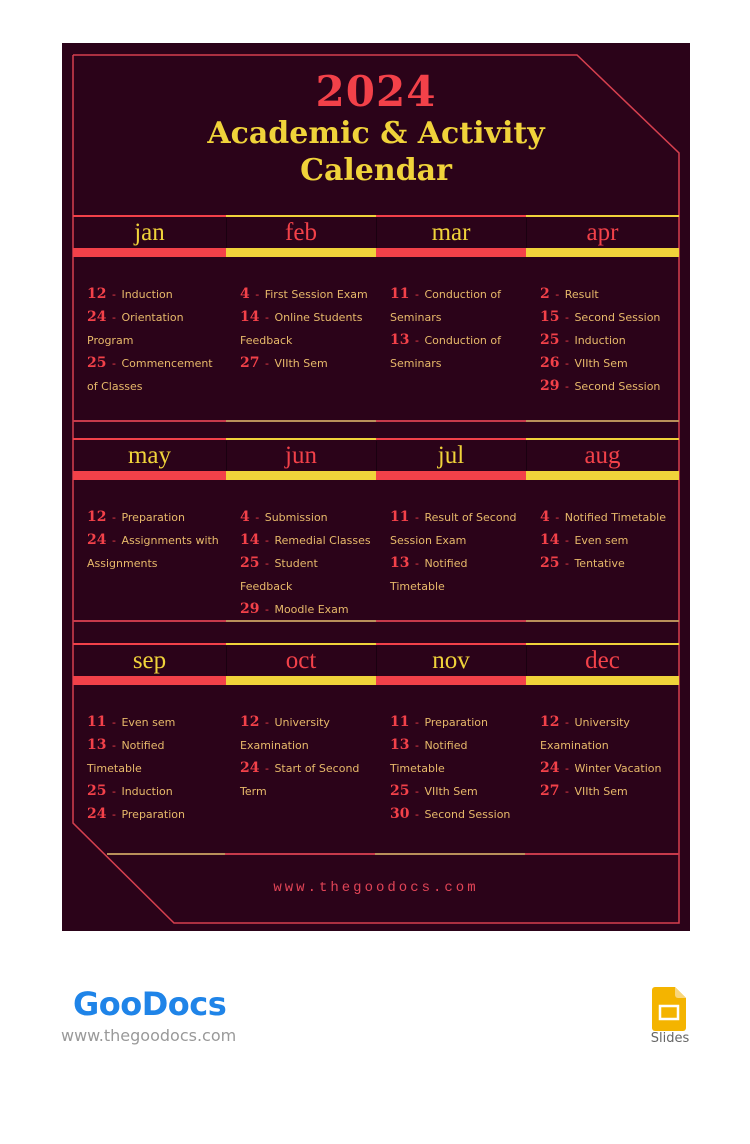 The height and width of the screenshot is (1144, 750). I want to click on event-item: 14 - Even sem, so click(607, 540).